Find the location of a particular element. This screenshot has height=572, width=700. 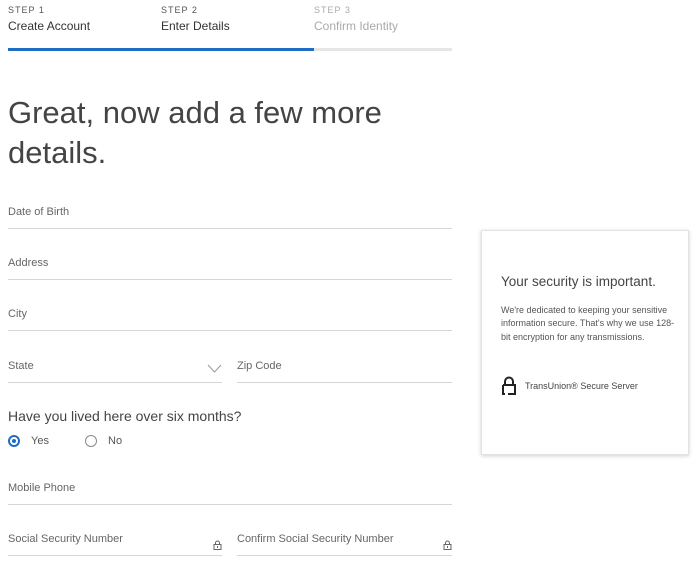

zip-code-field: Zip Code is located at coordinates (344, 368).